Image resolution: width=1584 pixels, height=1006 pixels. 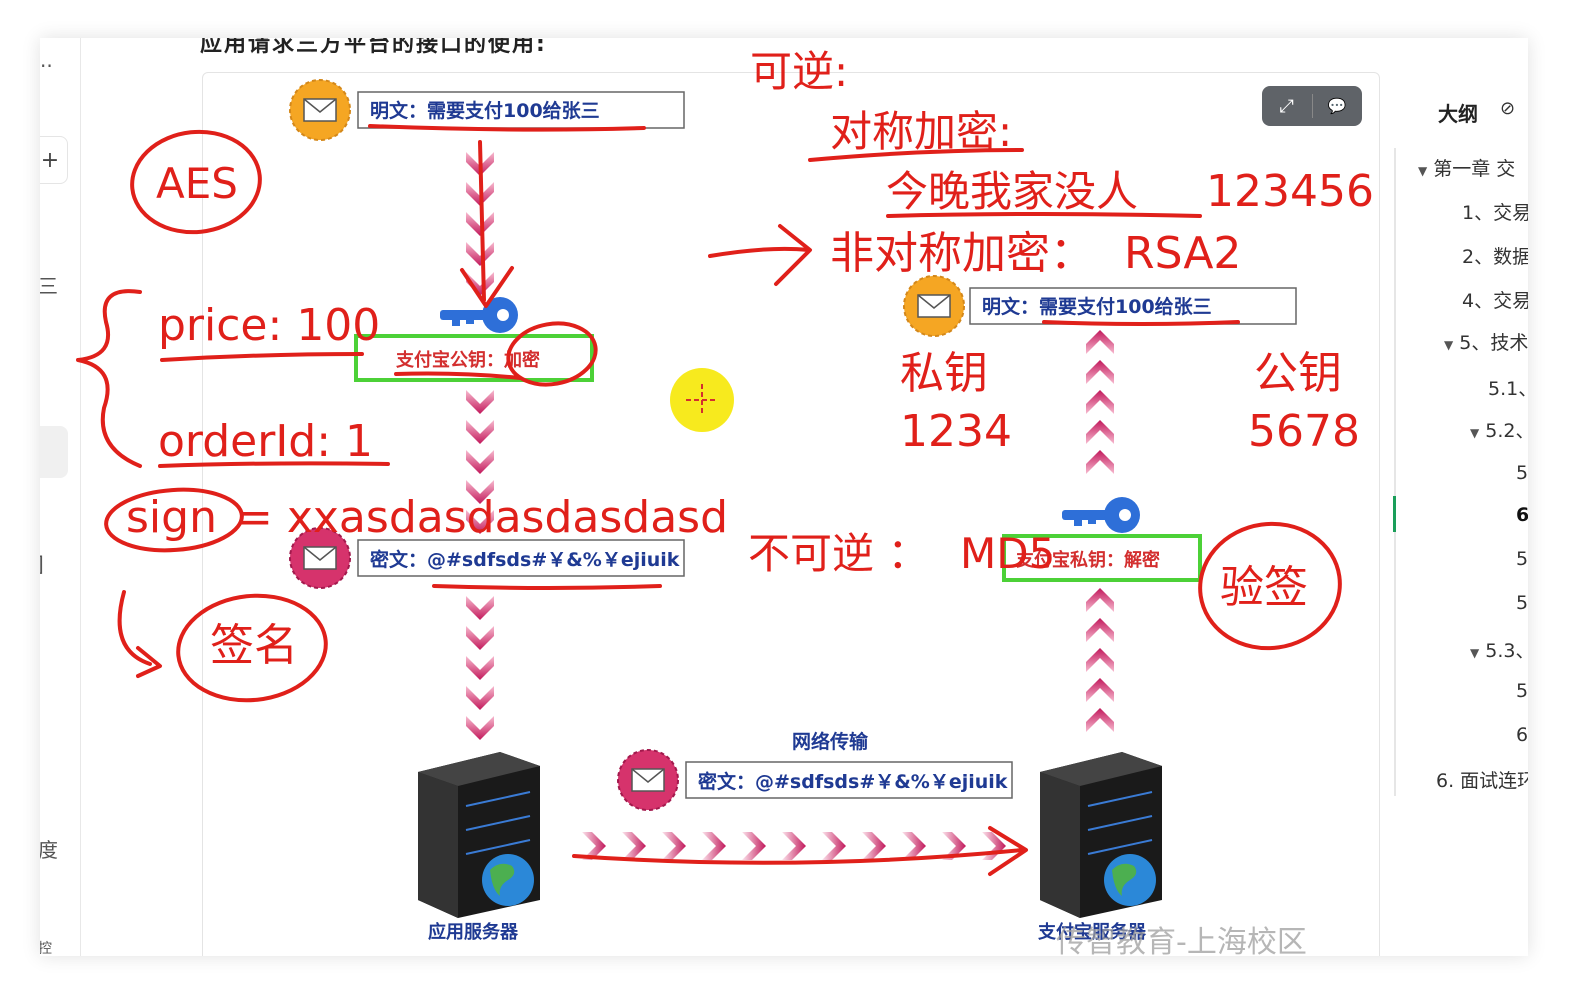 I want to click on underline-plaintext-right, so click(x=1141, y=323).